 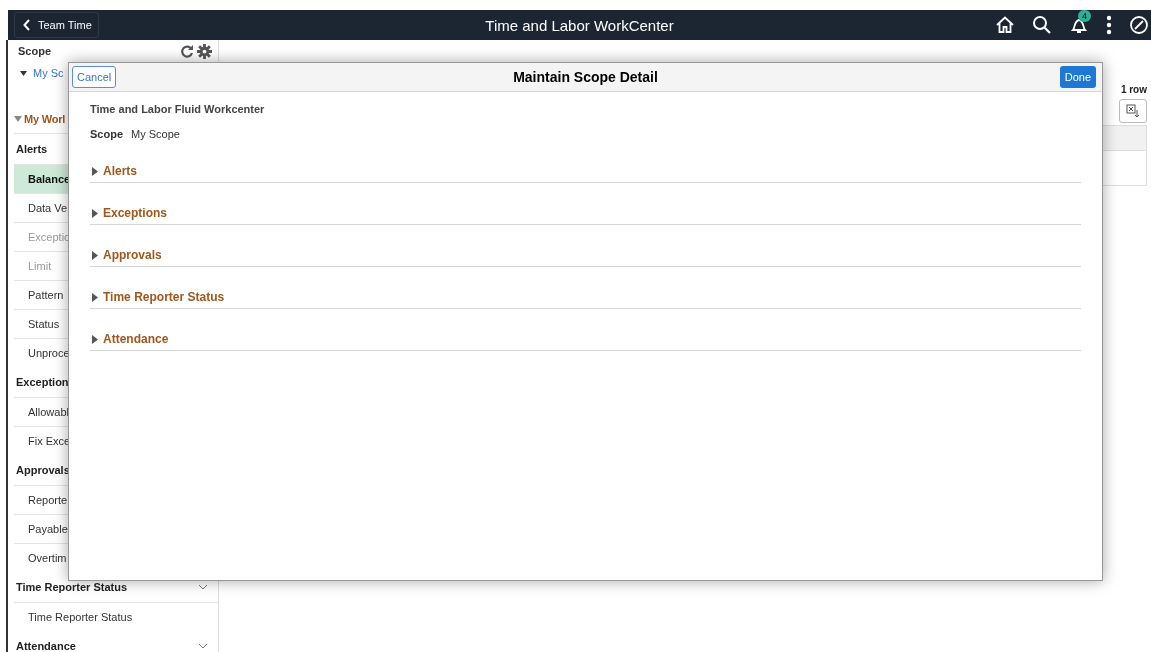 What do you see at coordinates (113, 173) in the screenshot?
I see `section-toggle: Alerts` at bounding box center [113, 173].